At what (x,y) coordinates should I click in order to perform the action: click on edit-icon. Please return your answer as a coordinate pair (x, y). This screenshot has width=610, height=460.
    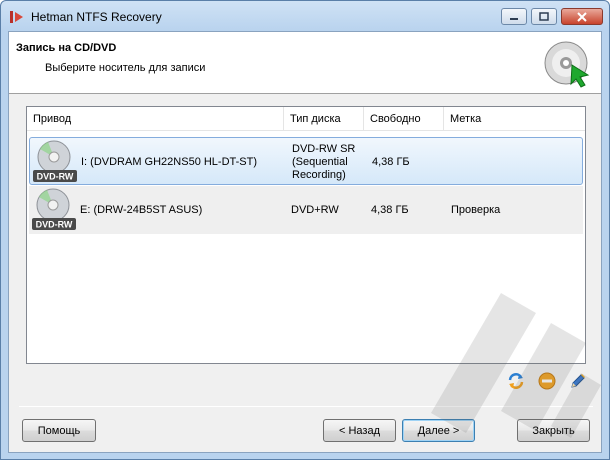
    Looking at the image, I should click on (578, 381).